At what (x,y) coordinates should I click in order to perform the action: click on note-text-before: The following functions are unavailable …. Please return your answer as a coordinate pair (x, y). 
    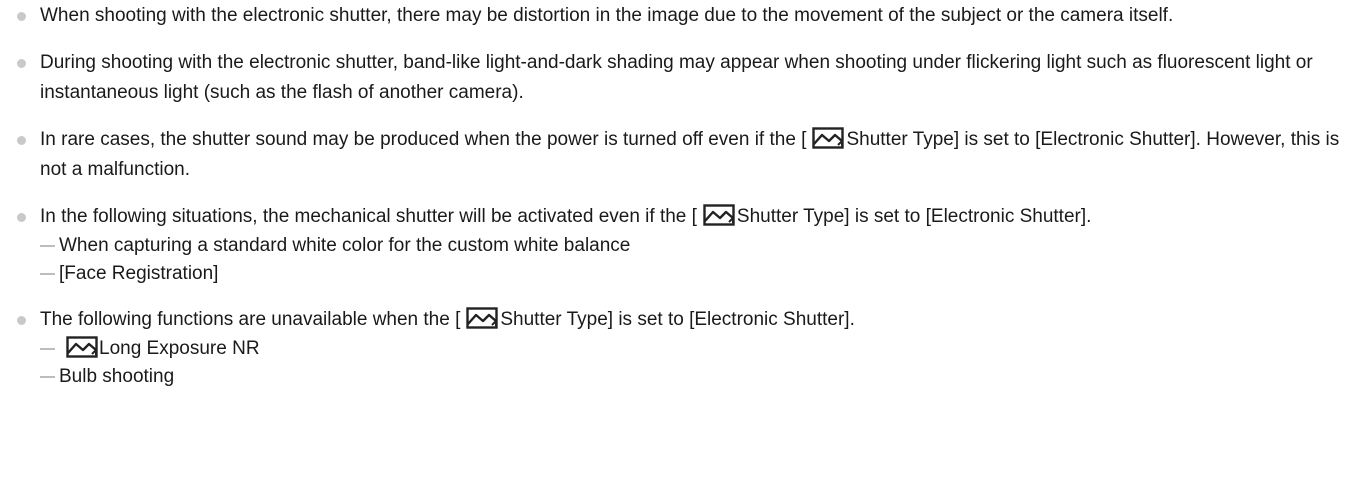
    Looking at the image, I should click on (250, 319).